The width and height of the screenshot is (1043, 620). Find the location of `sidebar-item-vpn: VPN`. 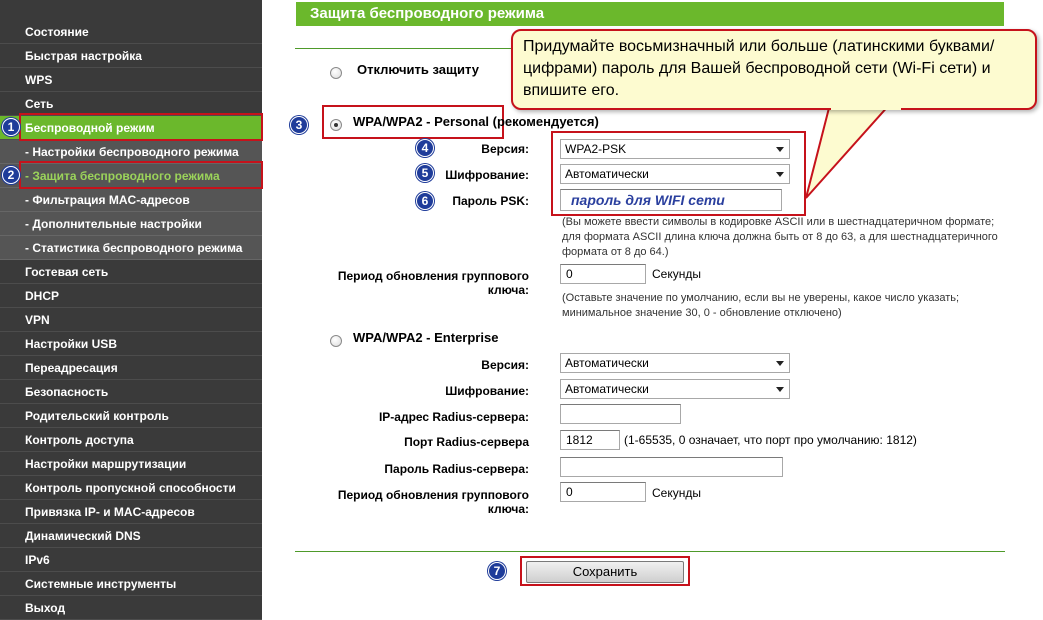

sidebar-item-vpn: VPN is located at coordinates (131, 320).